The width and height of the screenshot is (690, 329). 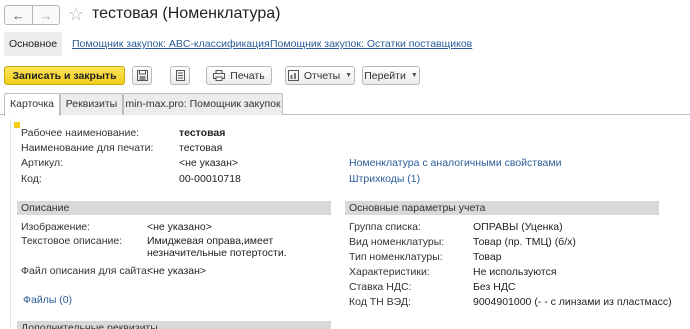 I want to click on additional-props-group-header: Дополнительные реквизиты, so click(x=174, y=325).